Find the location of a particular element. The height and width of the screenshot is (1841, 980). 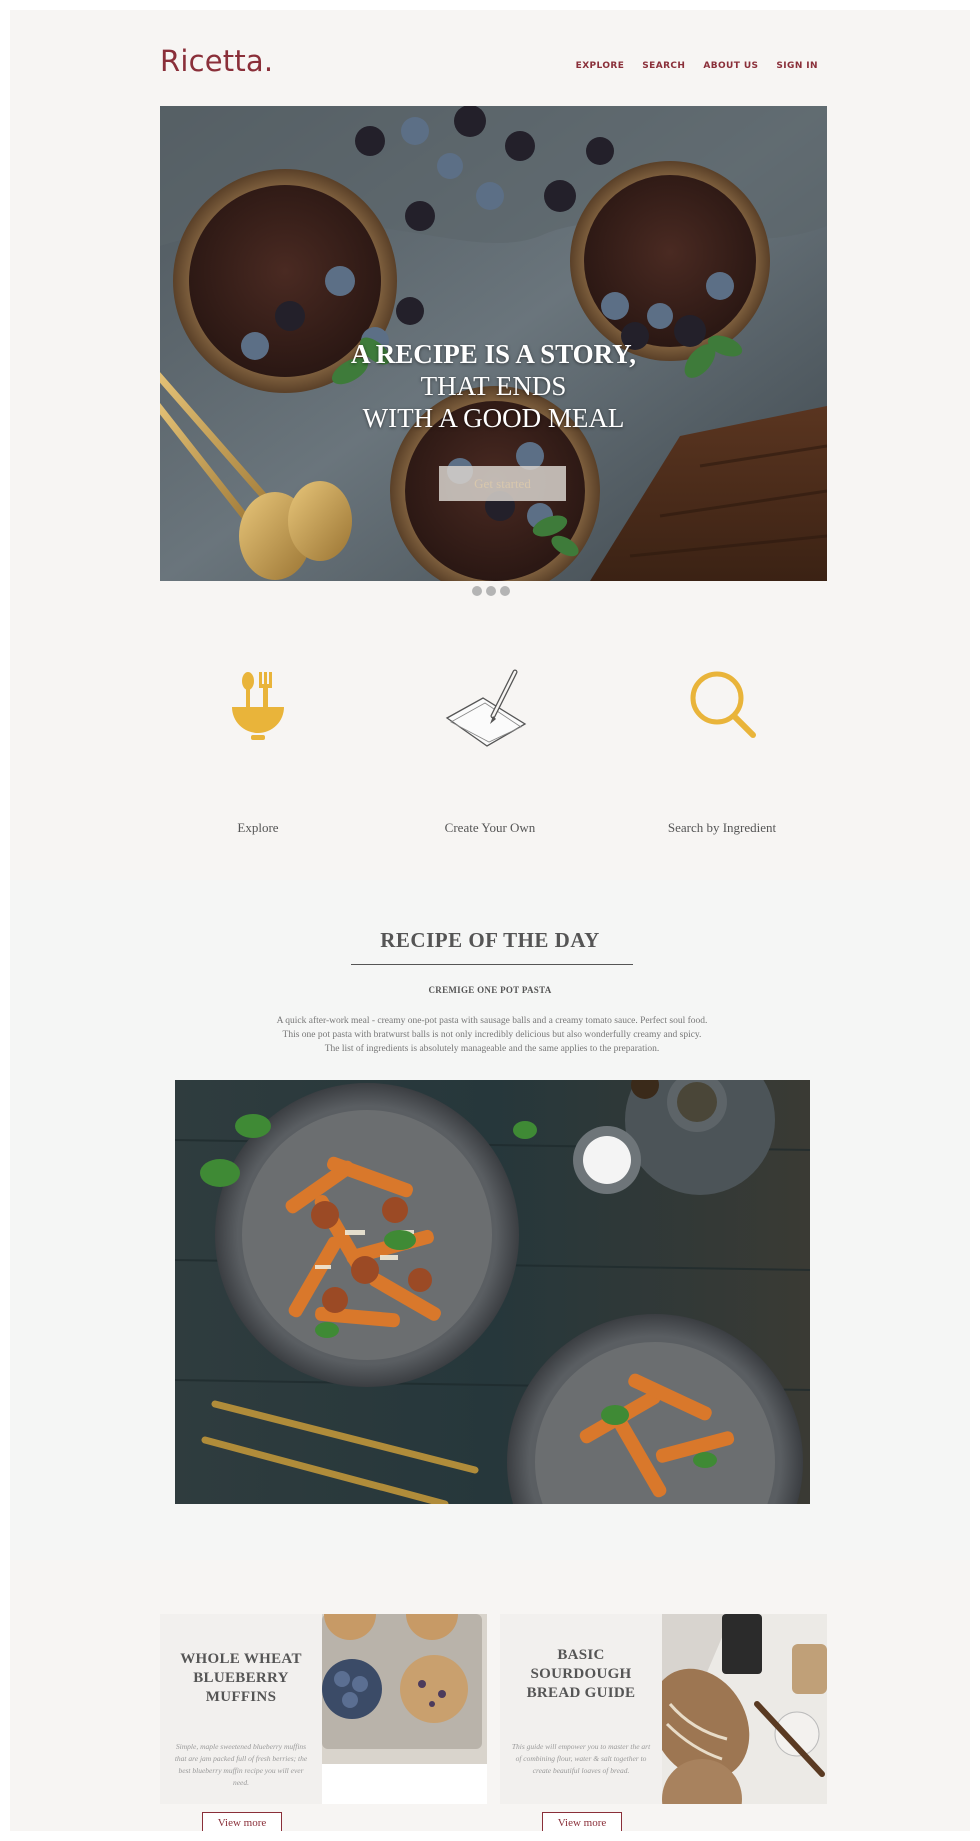

bowl-fork-spoon-icon is located at coordinates (258, 706).